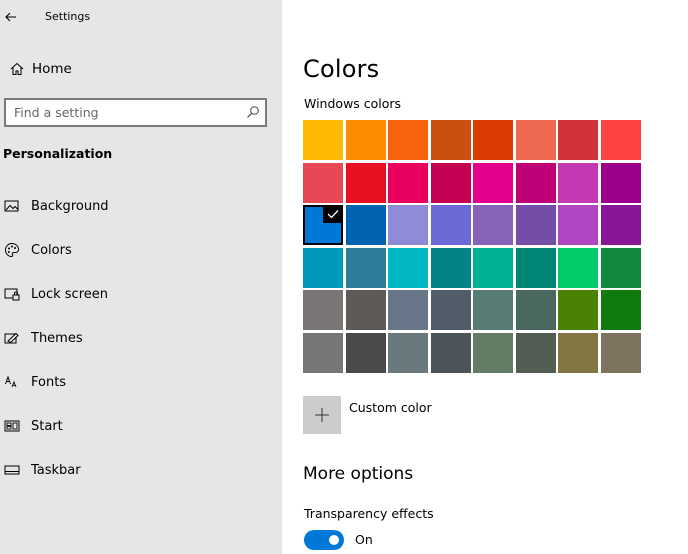  What do you see at coordinates (334, 540) in the screenshot?
I see `toggle-knob` at bounding box center [334, 540].